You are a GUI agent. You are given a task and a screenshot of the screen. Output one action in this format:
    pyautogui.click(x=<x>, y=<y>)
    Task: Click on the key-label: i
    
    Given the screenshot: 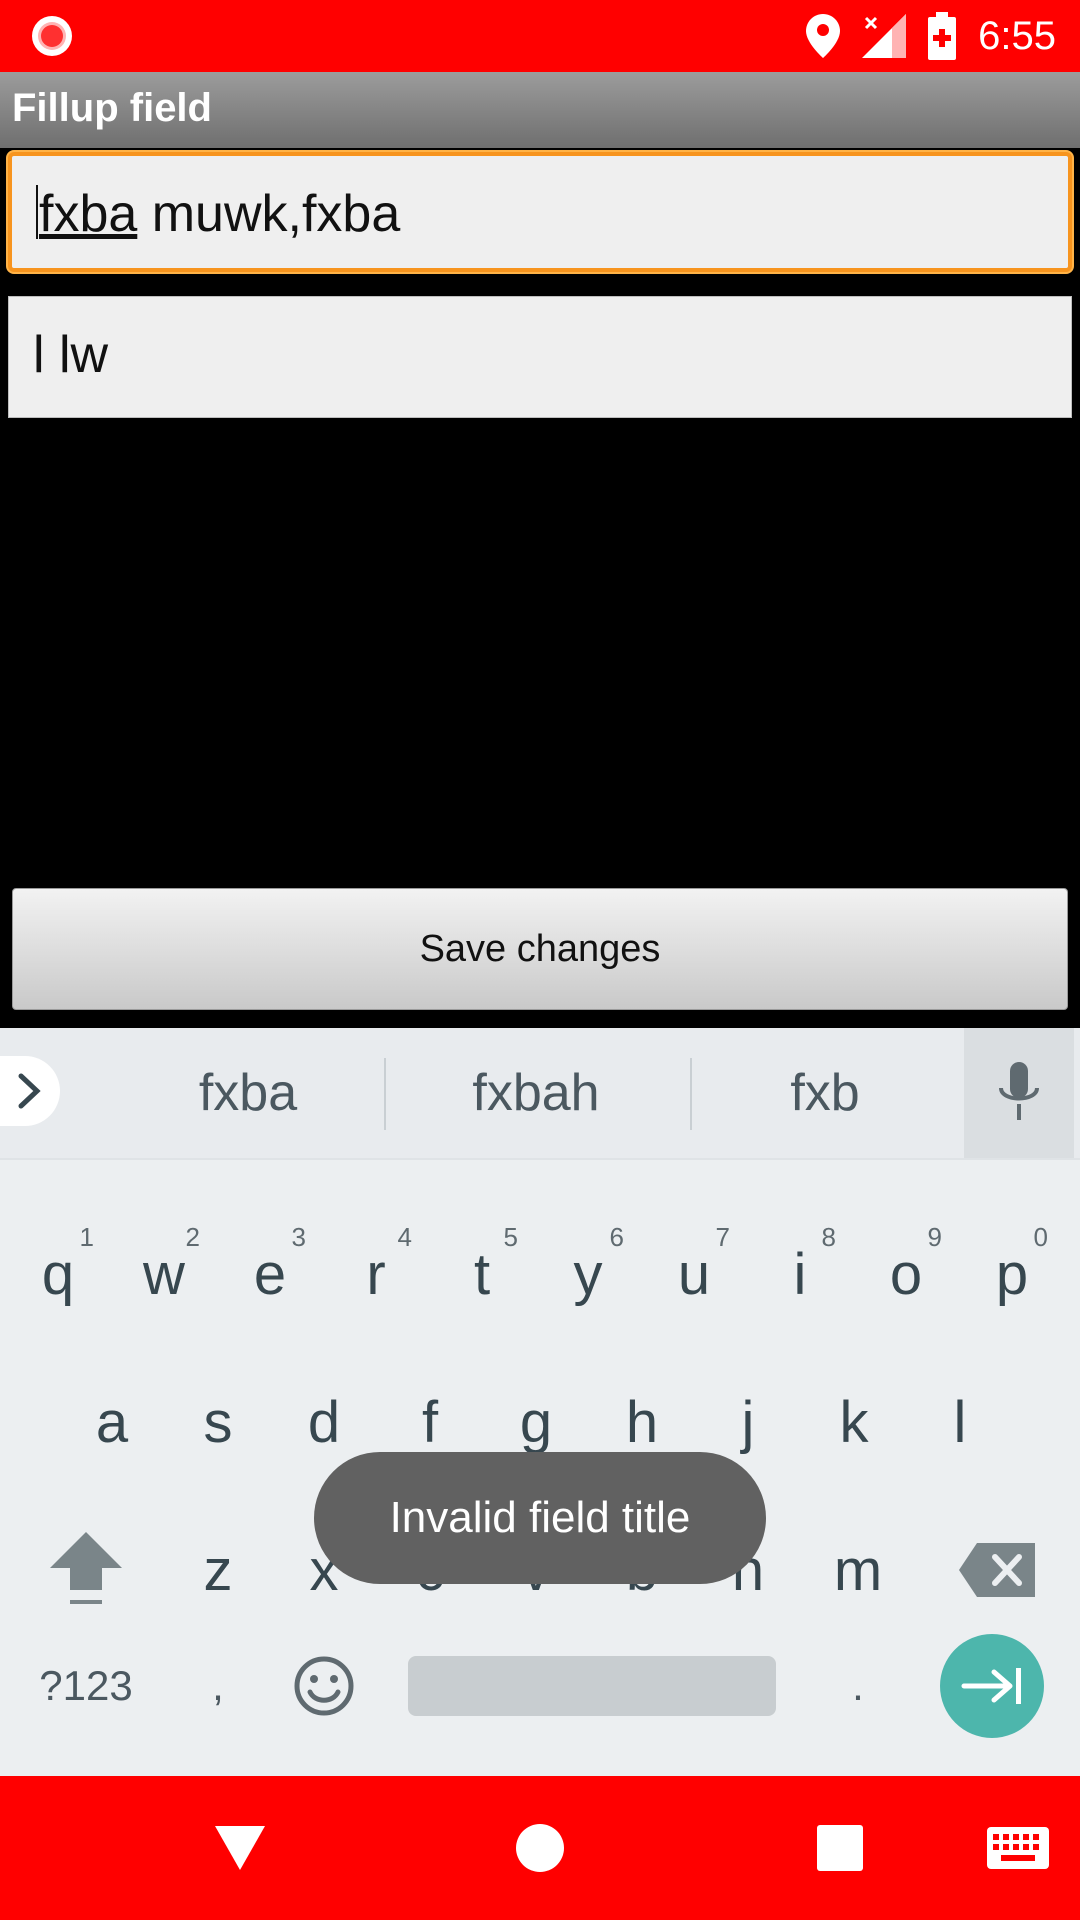 What is the action you would take?
    pyautogui.click(x=800, y=1274)
    